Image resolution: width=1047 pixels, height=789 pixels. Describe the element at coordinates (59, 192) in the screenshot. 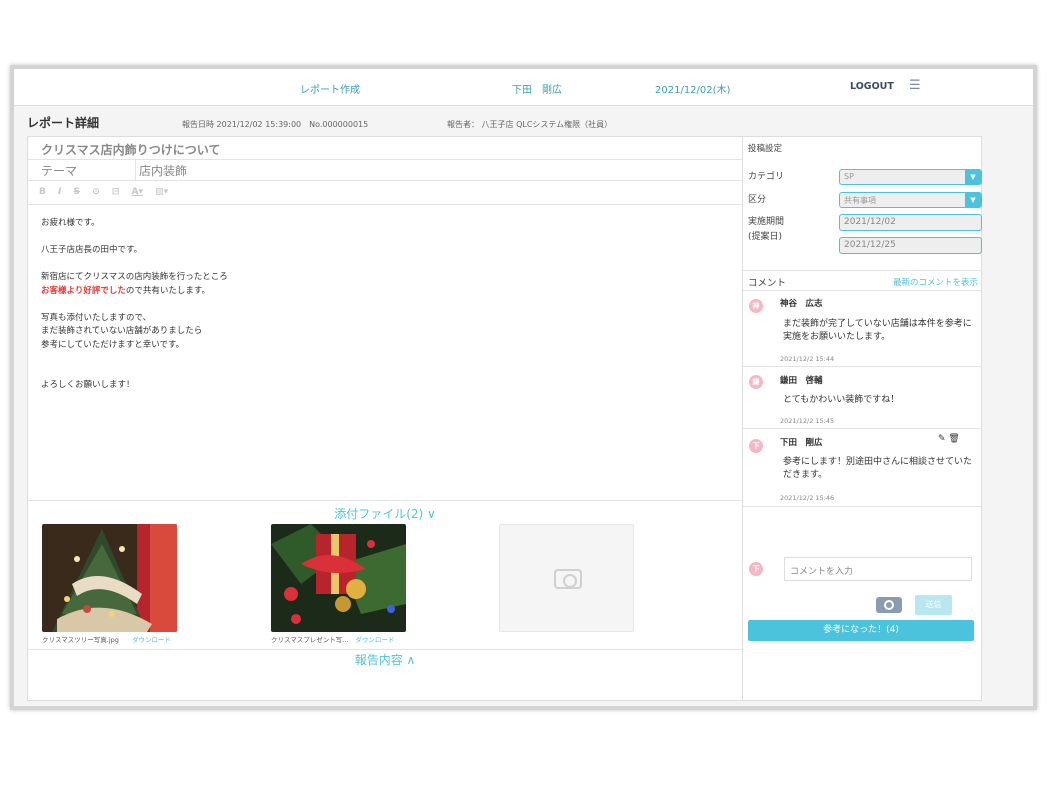

I see `italic-icon: I` at that location.